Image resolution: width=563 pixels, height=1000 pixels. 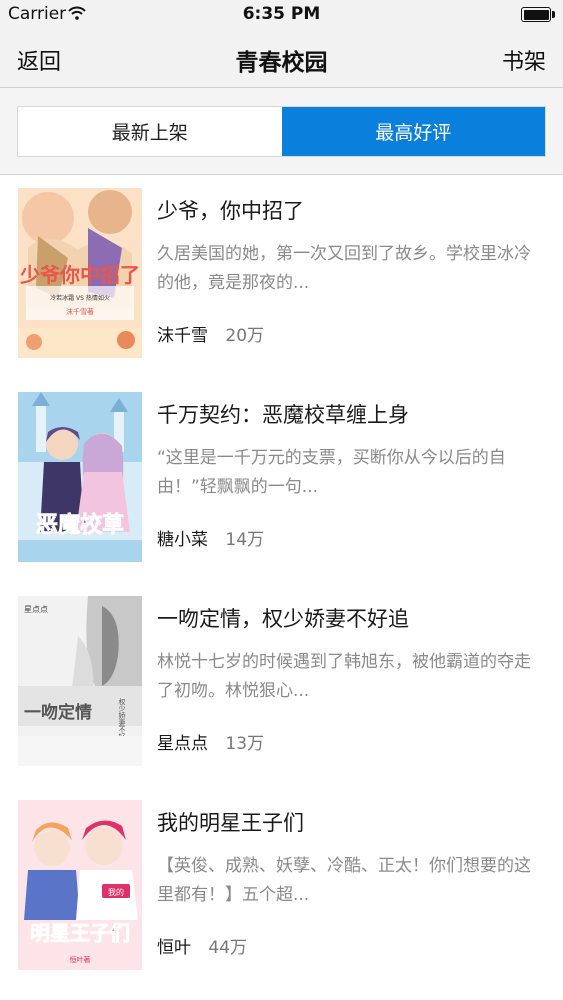 I want to click on book-cover-art: 我的 明星王子们 恒叶著, so click(x=80, y=885).